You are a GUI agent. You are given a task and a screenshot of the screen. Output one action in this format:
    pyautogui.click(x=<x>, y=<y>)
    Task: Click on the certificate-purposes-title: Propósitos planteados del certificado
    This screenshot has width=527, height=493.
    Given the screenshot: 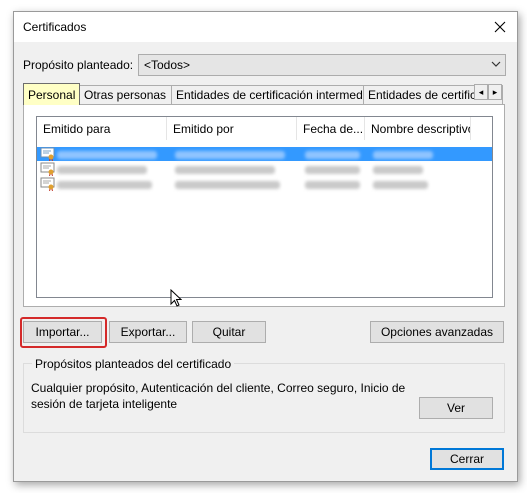 What is the action you would take?
    pyautogui.click(x=133, y=364)
    